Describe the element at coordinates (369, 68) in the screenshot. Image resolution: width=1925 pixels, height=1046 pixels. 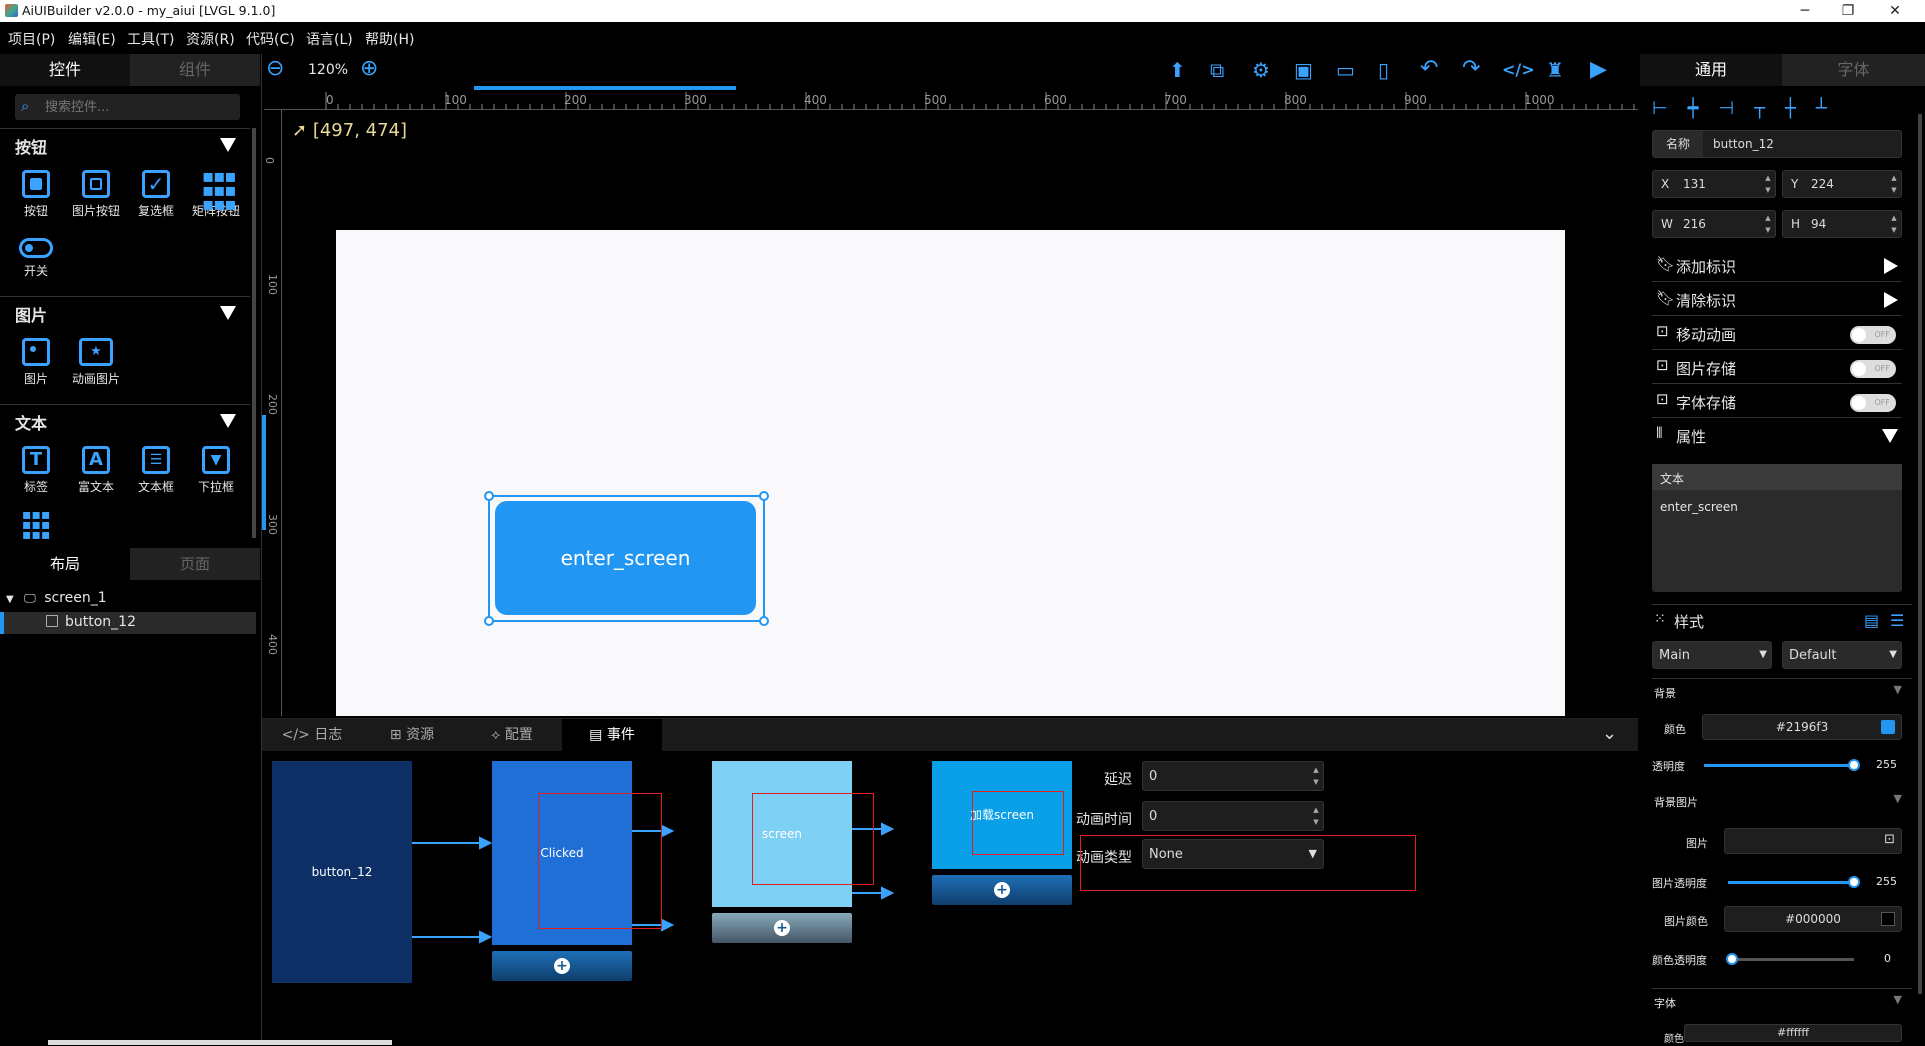
I see `zoom-in-icon: ⊕` at that location.